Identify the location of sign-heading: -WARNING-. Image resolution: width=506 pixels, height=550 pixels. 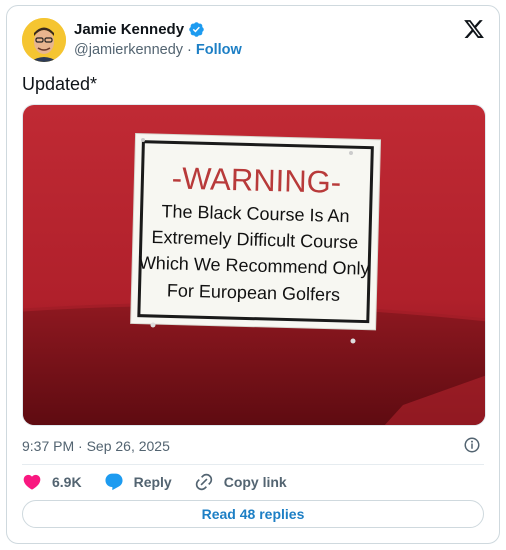
(256, 179).